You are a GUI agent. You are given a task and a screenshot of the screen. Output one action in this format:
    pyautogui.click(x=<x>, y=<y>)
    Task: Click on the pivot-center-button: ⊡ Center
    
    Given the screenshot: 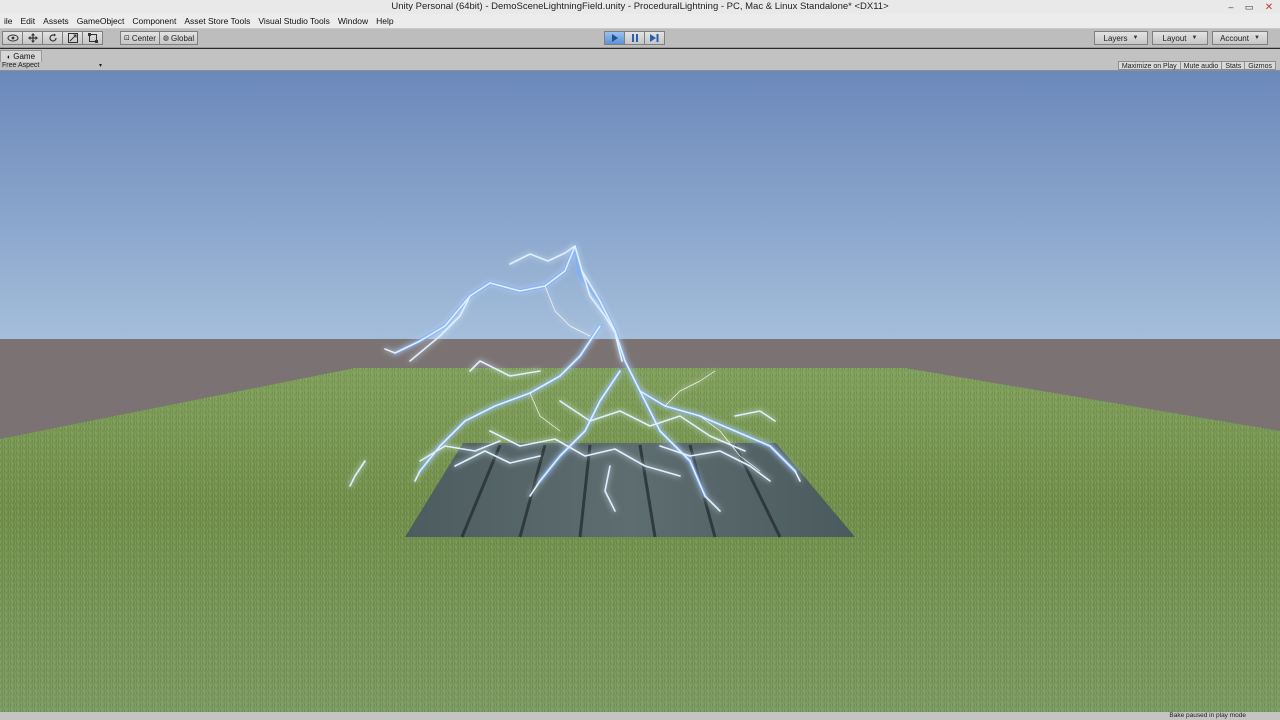 What is the action you would take?
    pyautogui.click(x=140, y=38)
    